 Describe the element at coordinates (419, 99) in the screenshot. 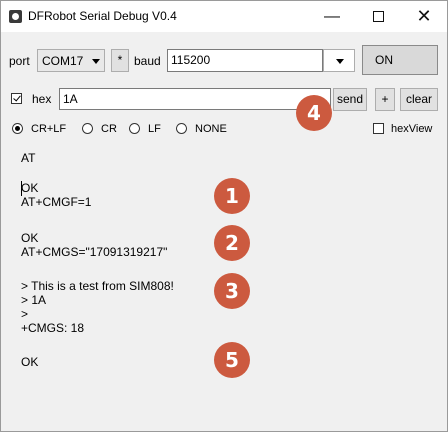

I see `clear-button: clear` at that location.